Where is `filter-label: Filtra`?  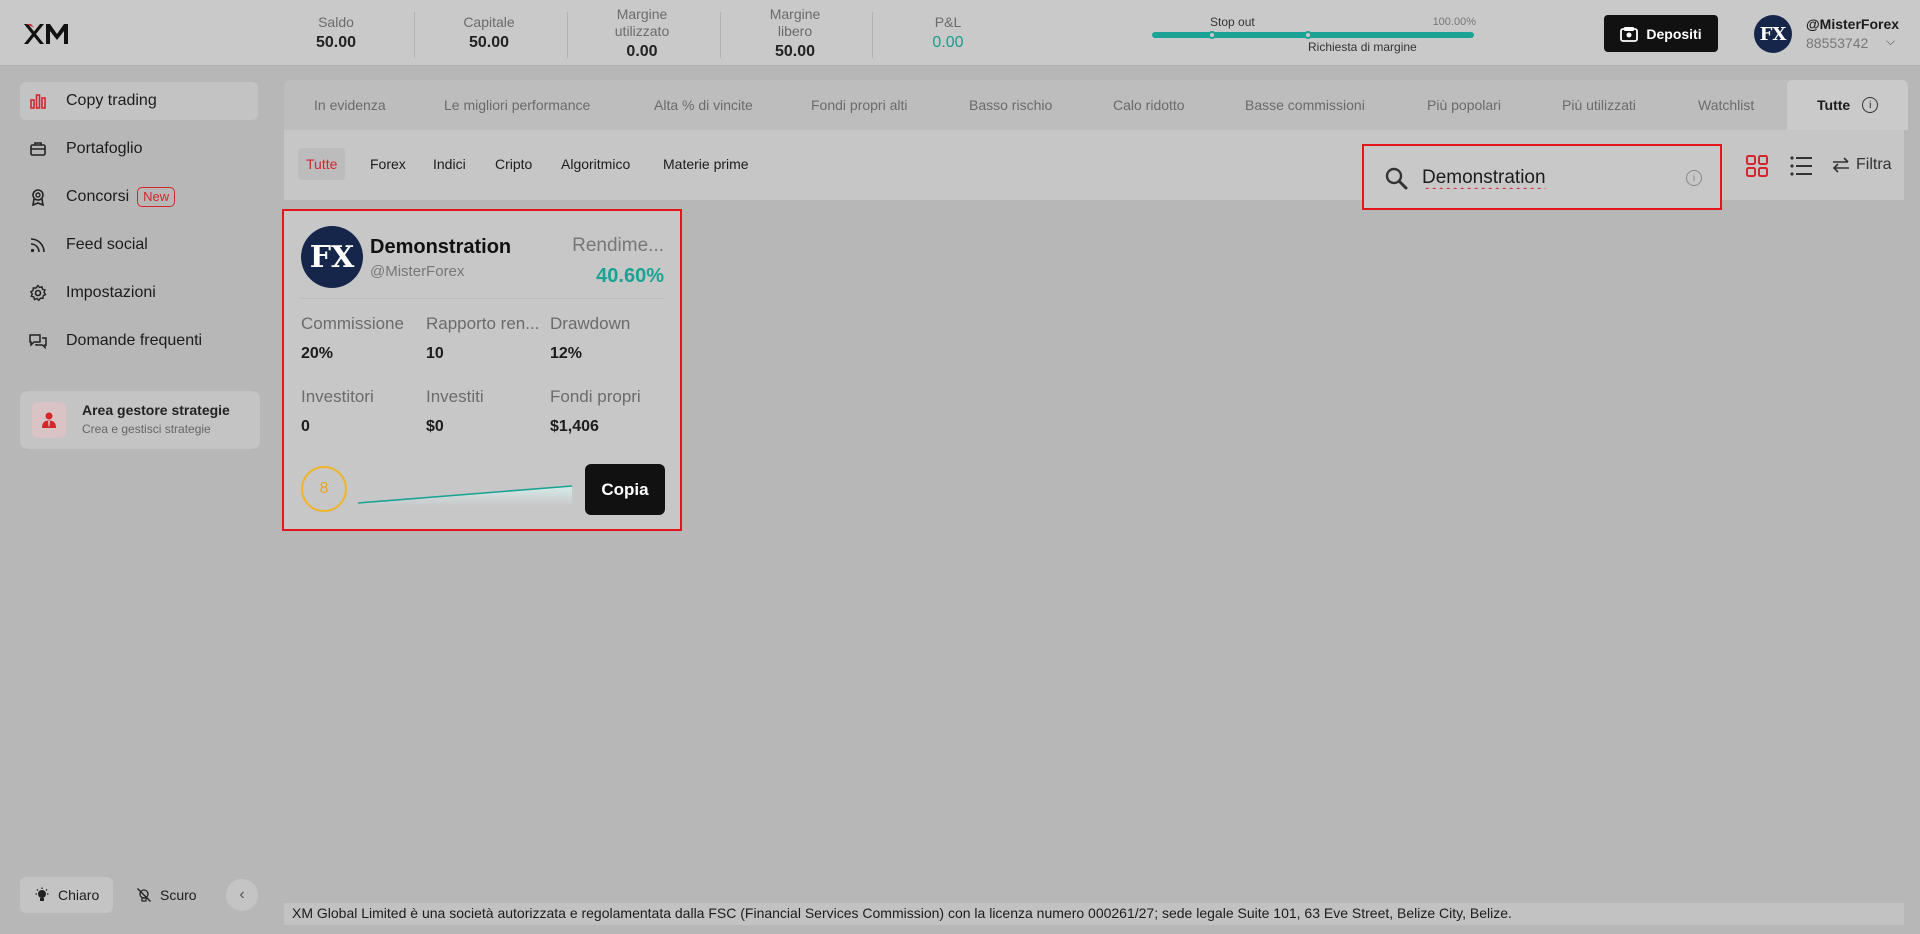 filter-label: Filtra is located at coordinates (1874, 164).